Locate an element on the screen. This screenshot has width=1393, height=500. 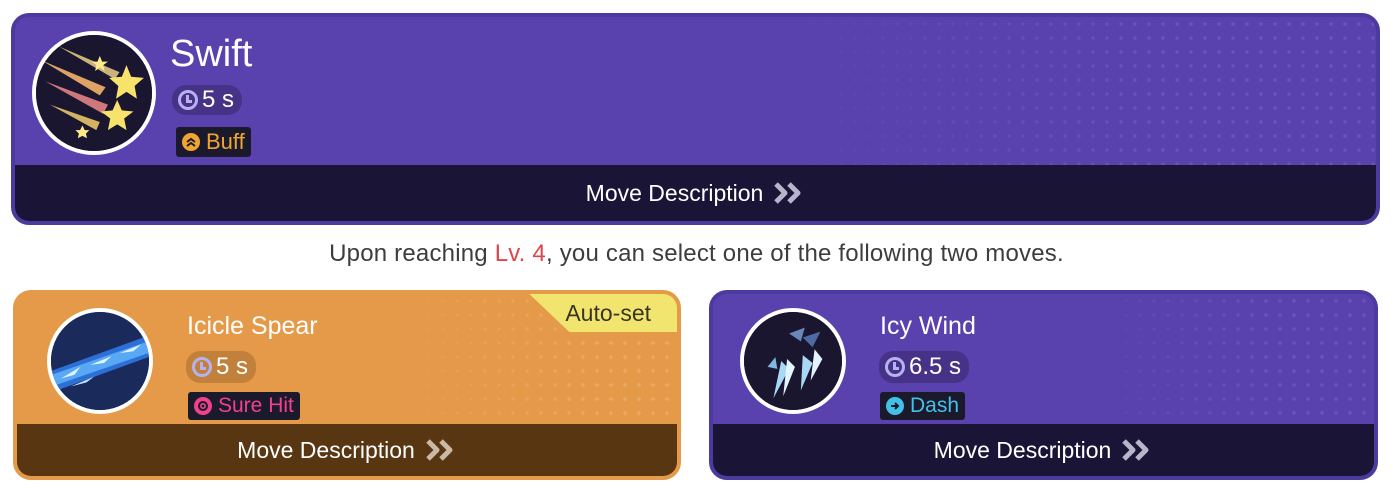
tag-label: Dash is located at coordinates (935, 405).